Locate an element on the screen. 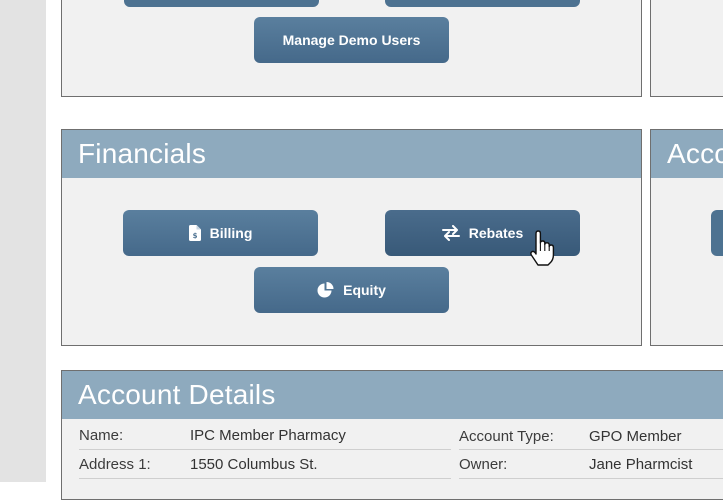  name-value: IPC Member Pharmacy is located at coordinates (268, 435).